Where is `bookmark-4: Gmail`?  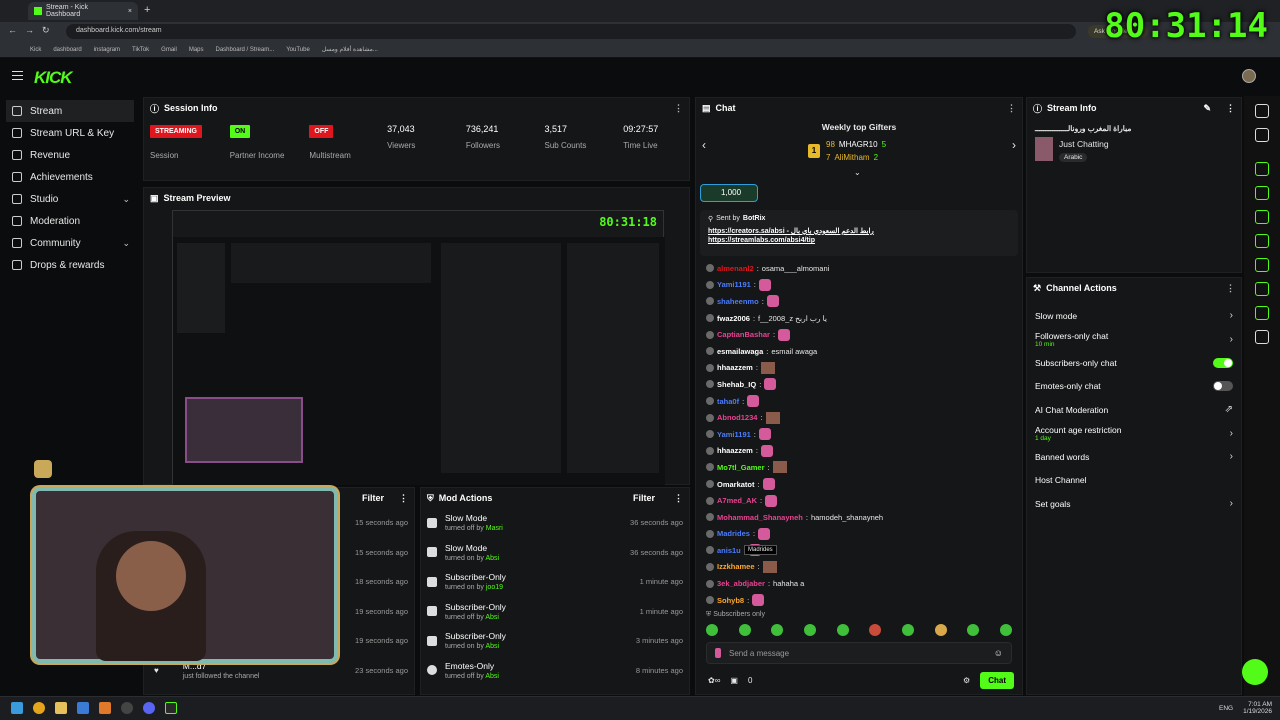 bookmark-4: Gmail is located at coordinates (169, 50).